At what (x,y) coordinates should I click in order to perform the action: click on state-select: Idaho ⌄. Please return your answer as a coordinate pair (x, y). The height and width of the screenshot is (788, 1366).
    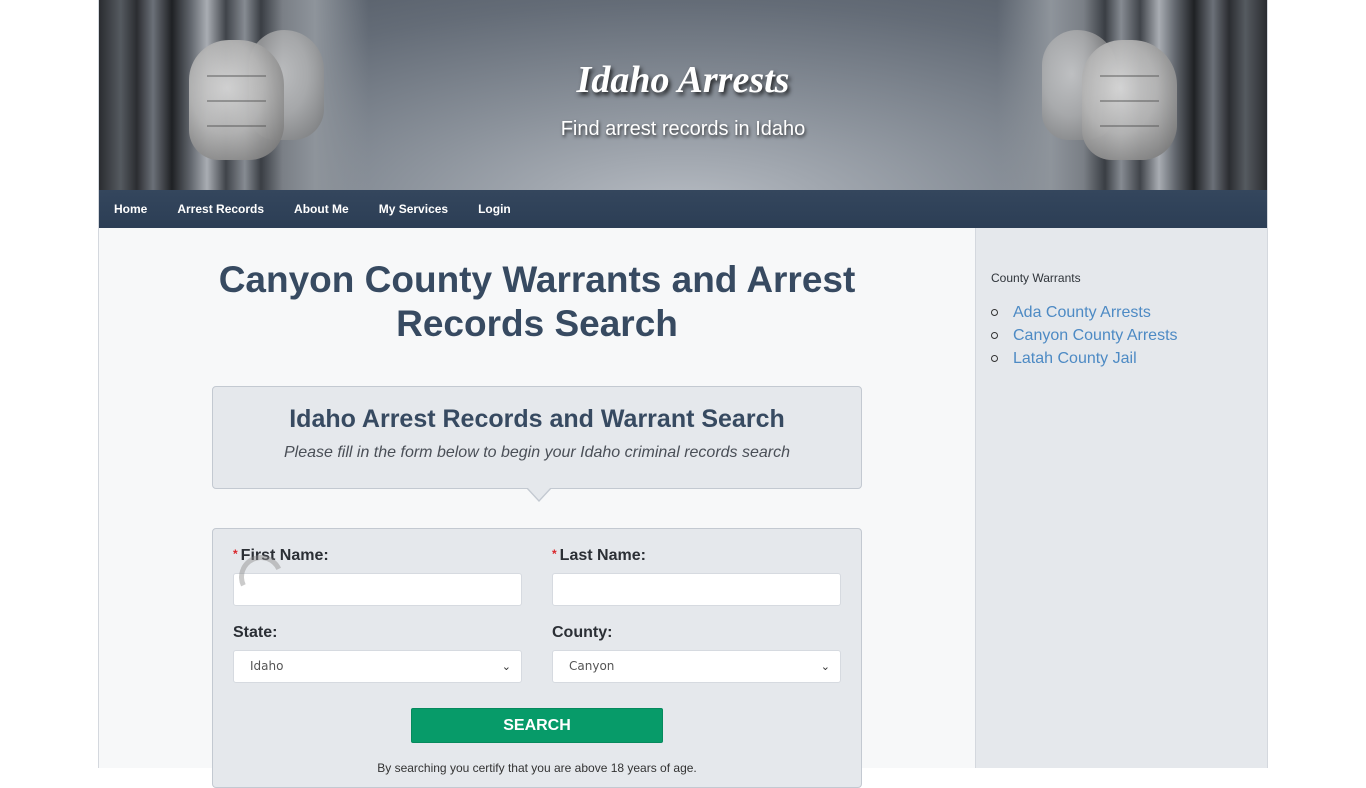
    Looking at the image, I should click on (377, 666).